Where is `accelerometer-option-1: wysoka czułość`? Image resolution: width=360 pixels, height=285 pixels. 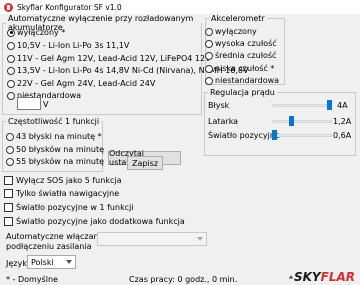
accelerometer-option-1: wysoka czułość is located at coordinates (241, 43).